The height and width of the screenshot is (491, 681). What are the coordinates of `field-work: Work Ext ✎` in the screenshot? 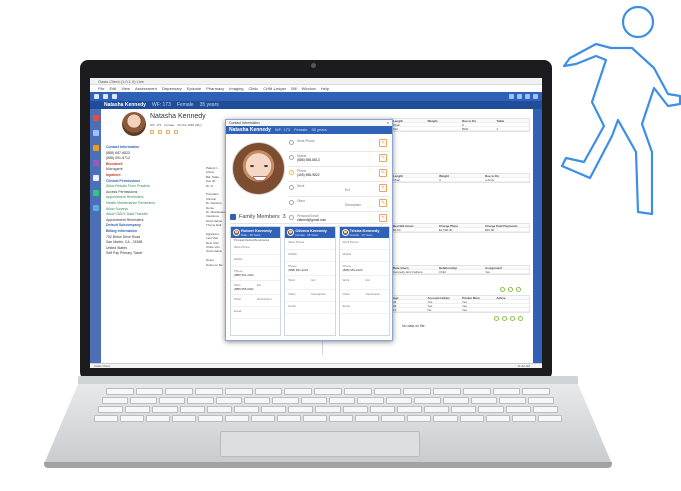 It's located at (339, 189).